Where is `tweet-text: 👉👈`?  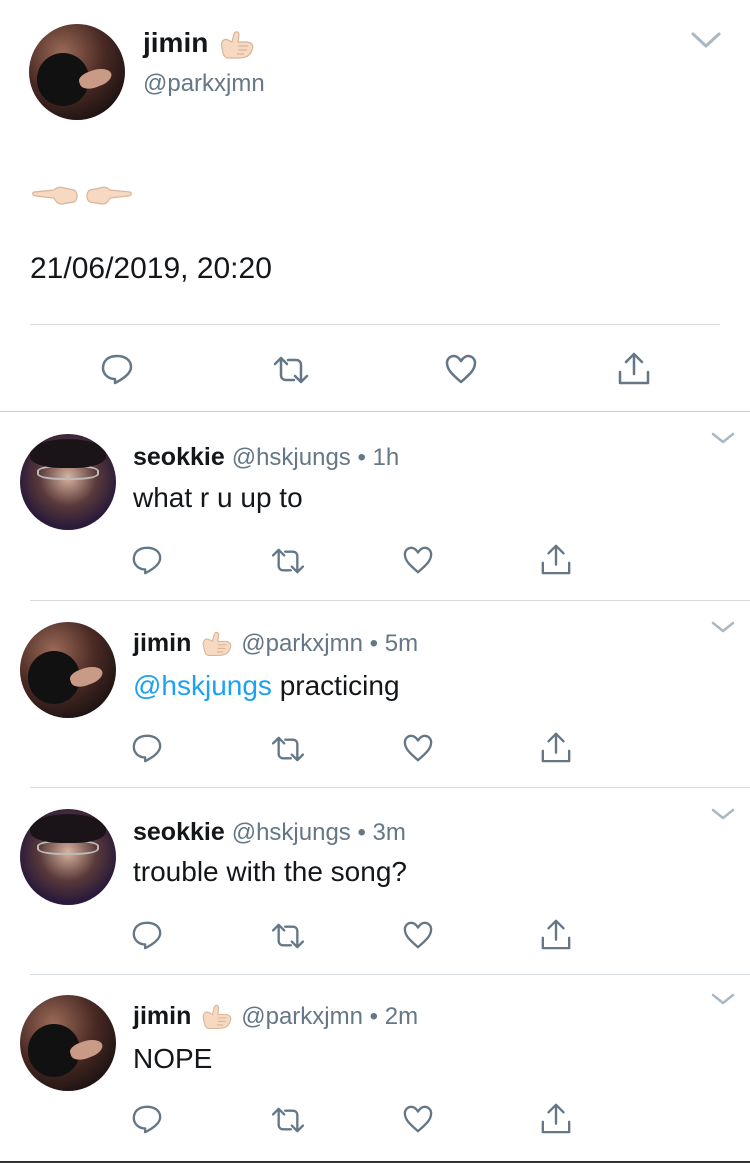
tweet-text: 👉👈 is located at coordinates (82, 198).